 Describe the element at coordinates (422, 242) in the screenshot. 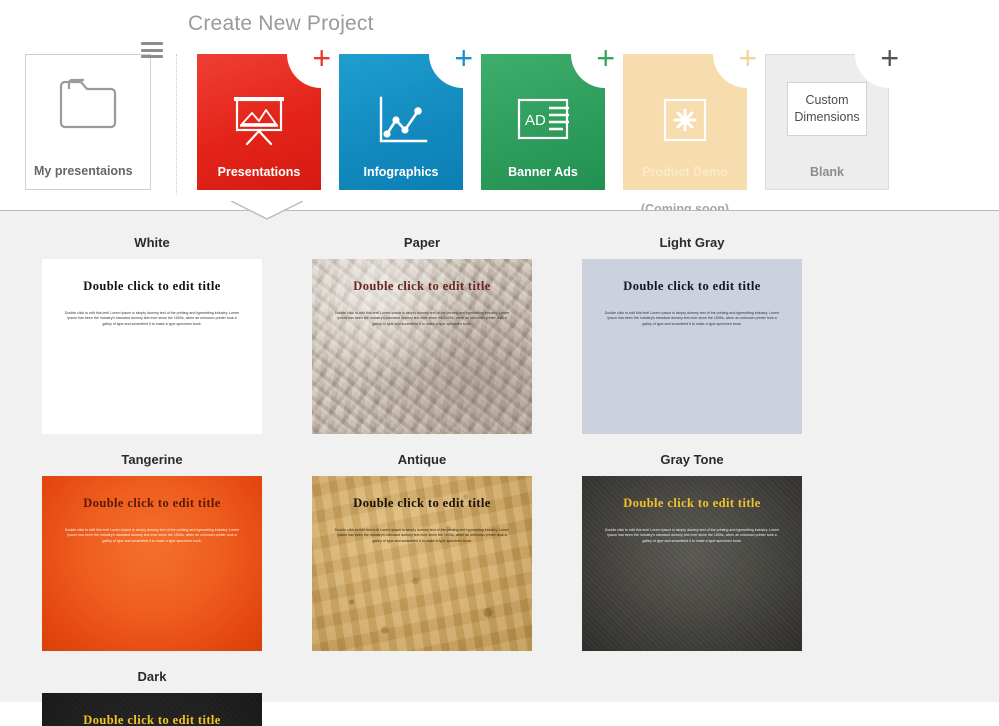

I see `theme-label: Paper` at that location.